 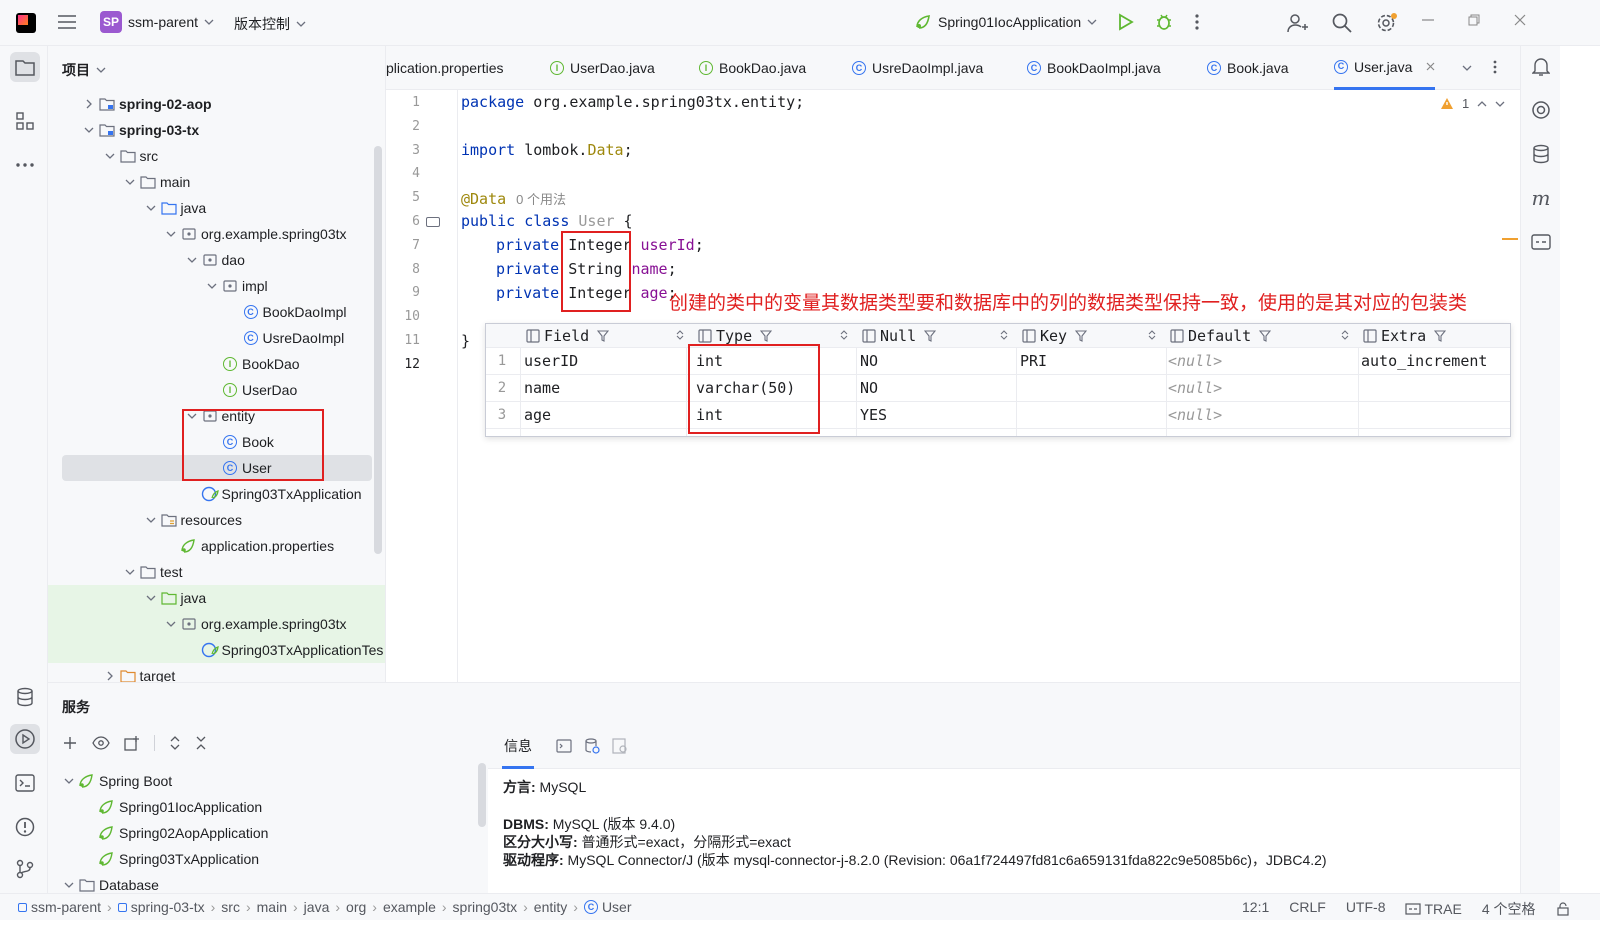 What do you see at coordinates (25, 165) in the screenshot?
I see `more-tools-icon` at bounding box center [25, 165].